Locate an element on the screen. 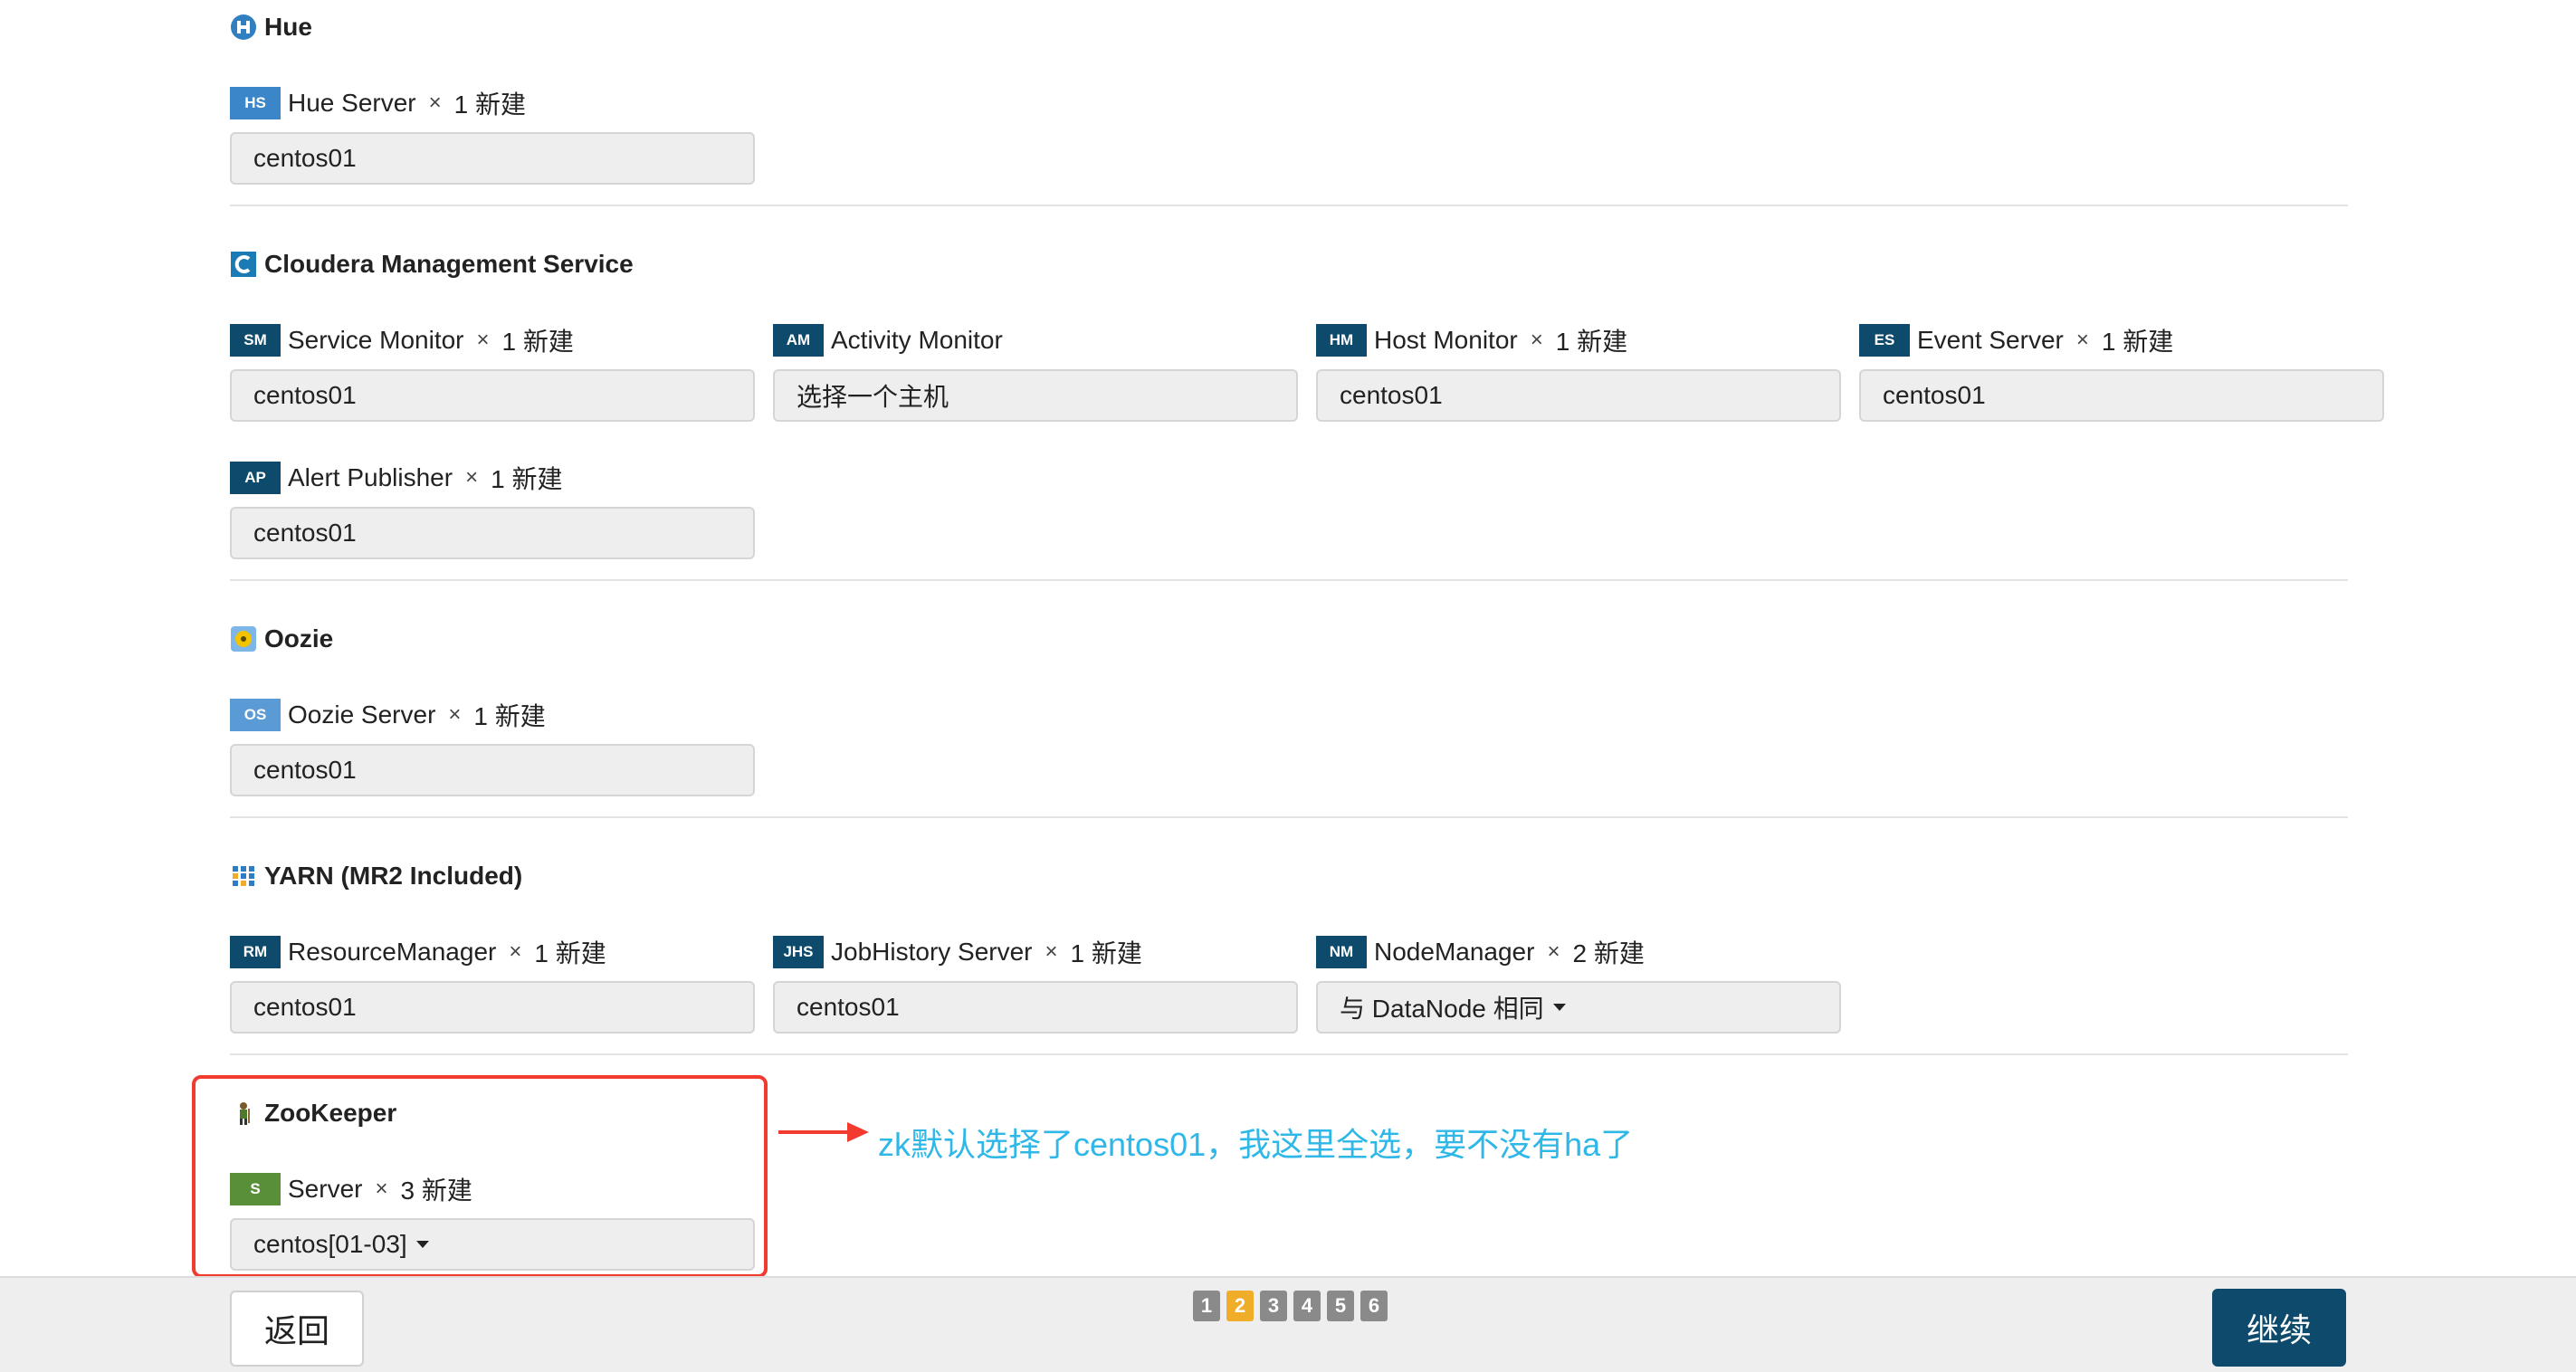 The width and height of the screenshot is (2576, 1372). role-host-monitor: HM Host Monitor × 1 新建 centos01 is located at coordinates (1578, 372).